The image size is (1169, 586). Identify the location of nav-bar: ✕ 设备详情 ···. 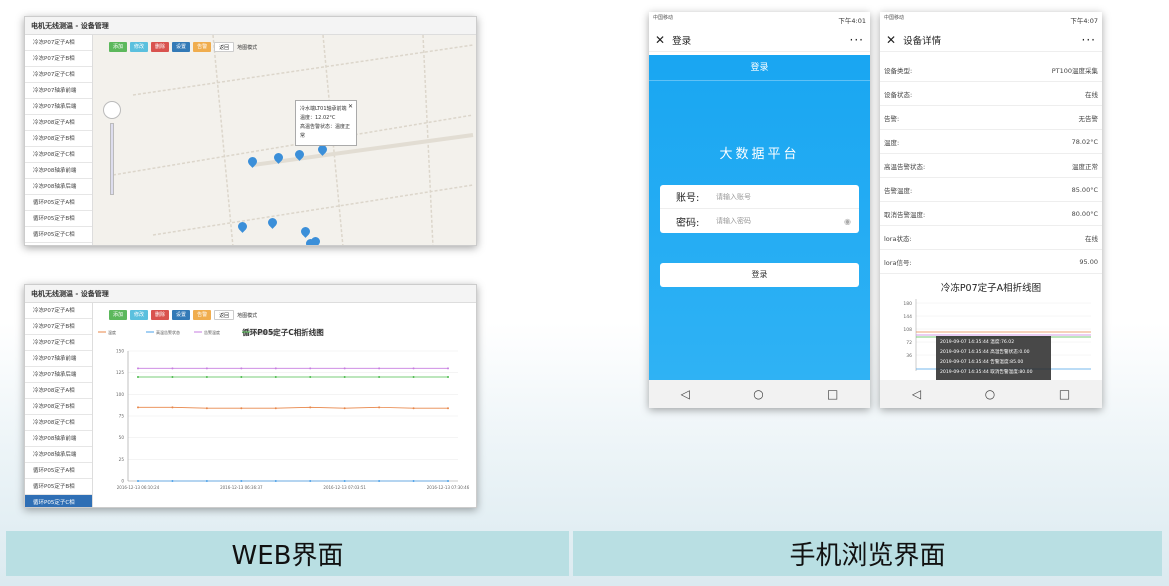
(991, 40).